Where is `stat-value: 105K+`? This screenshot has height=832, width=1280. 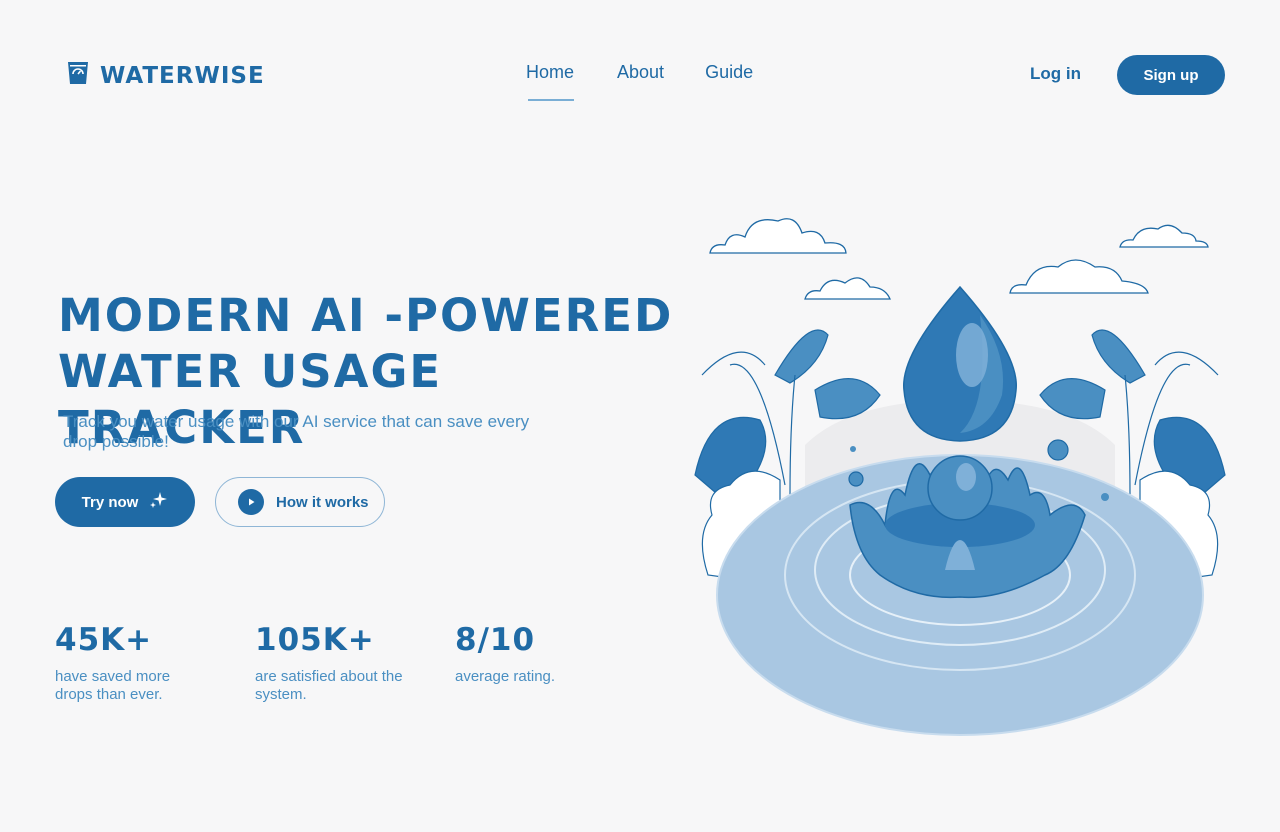 stat-value: 105K+ is located at coordinates (315, 640).